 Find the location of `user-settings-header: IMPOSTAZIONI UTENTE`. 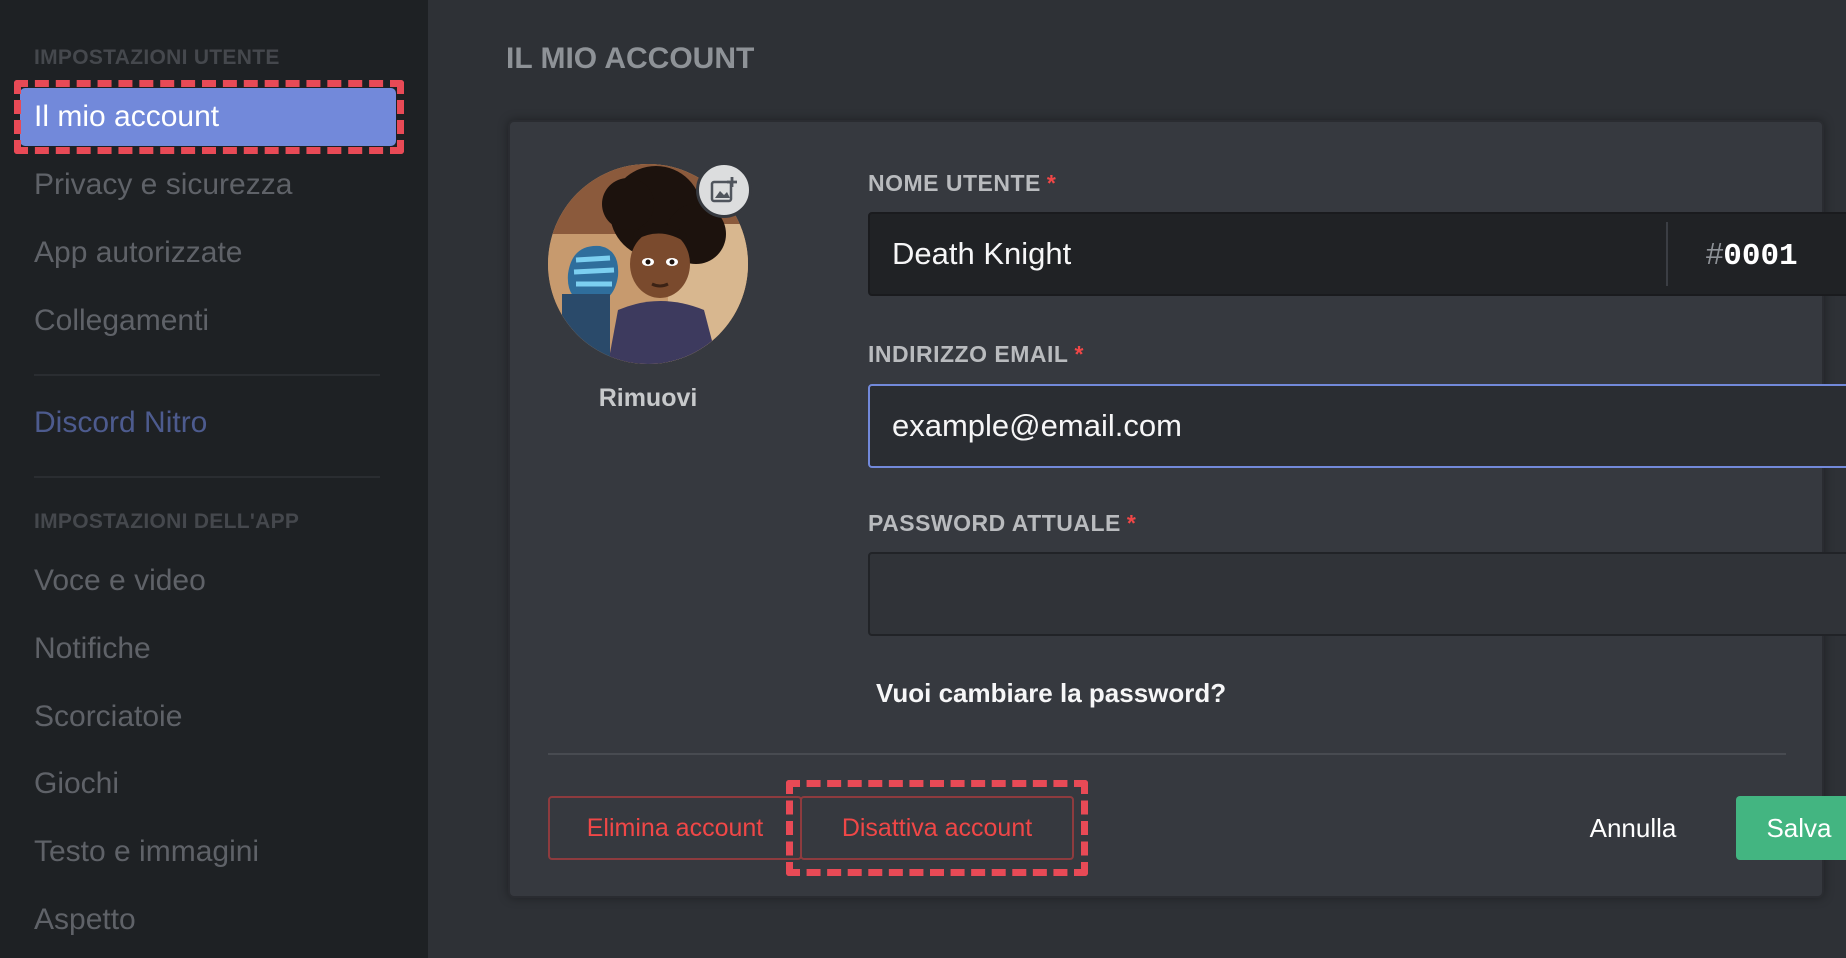

user-settings-header: IMPOSTAZIONI UTENTE is located at coordinates (157, 57).